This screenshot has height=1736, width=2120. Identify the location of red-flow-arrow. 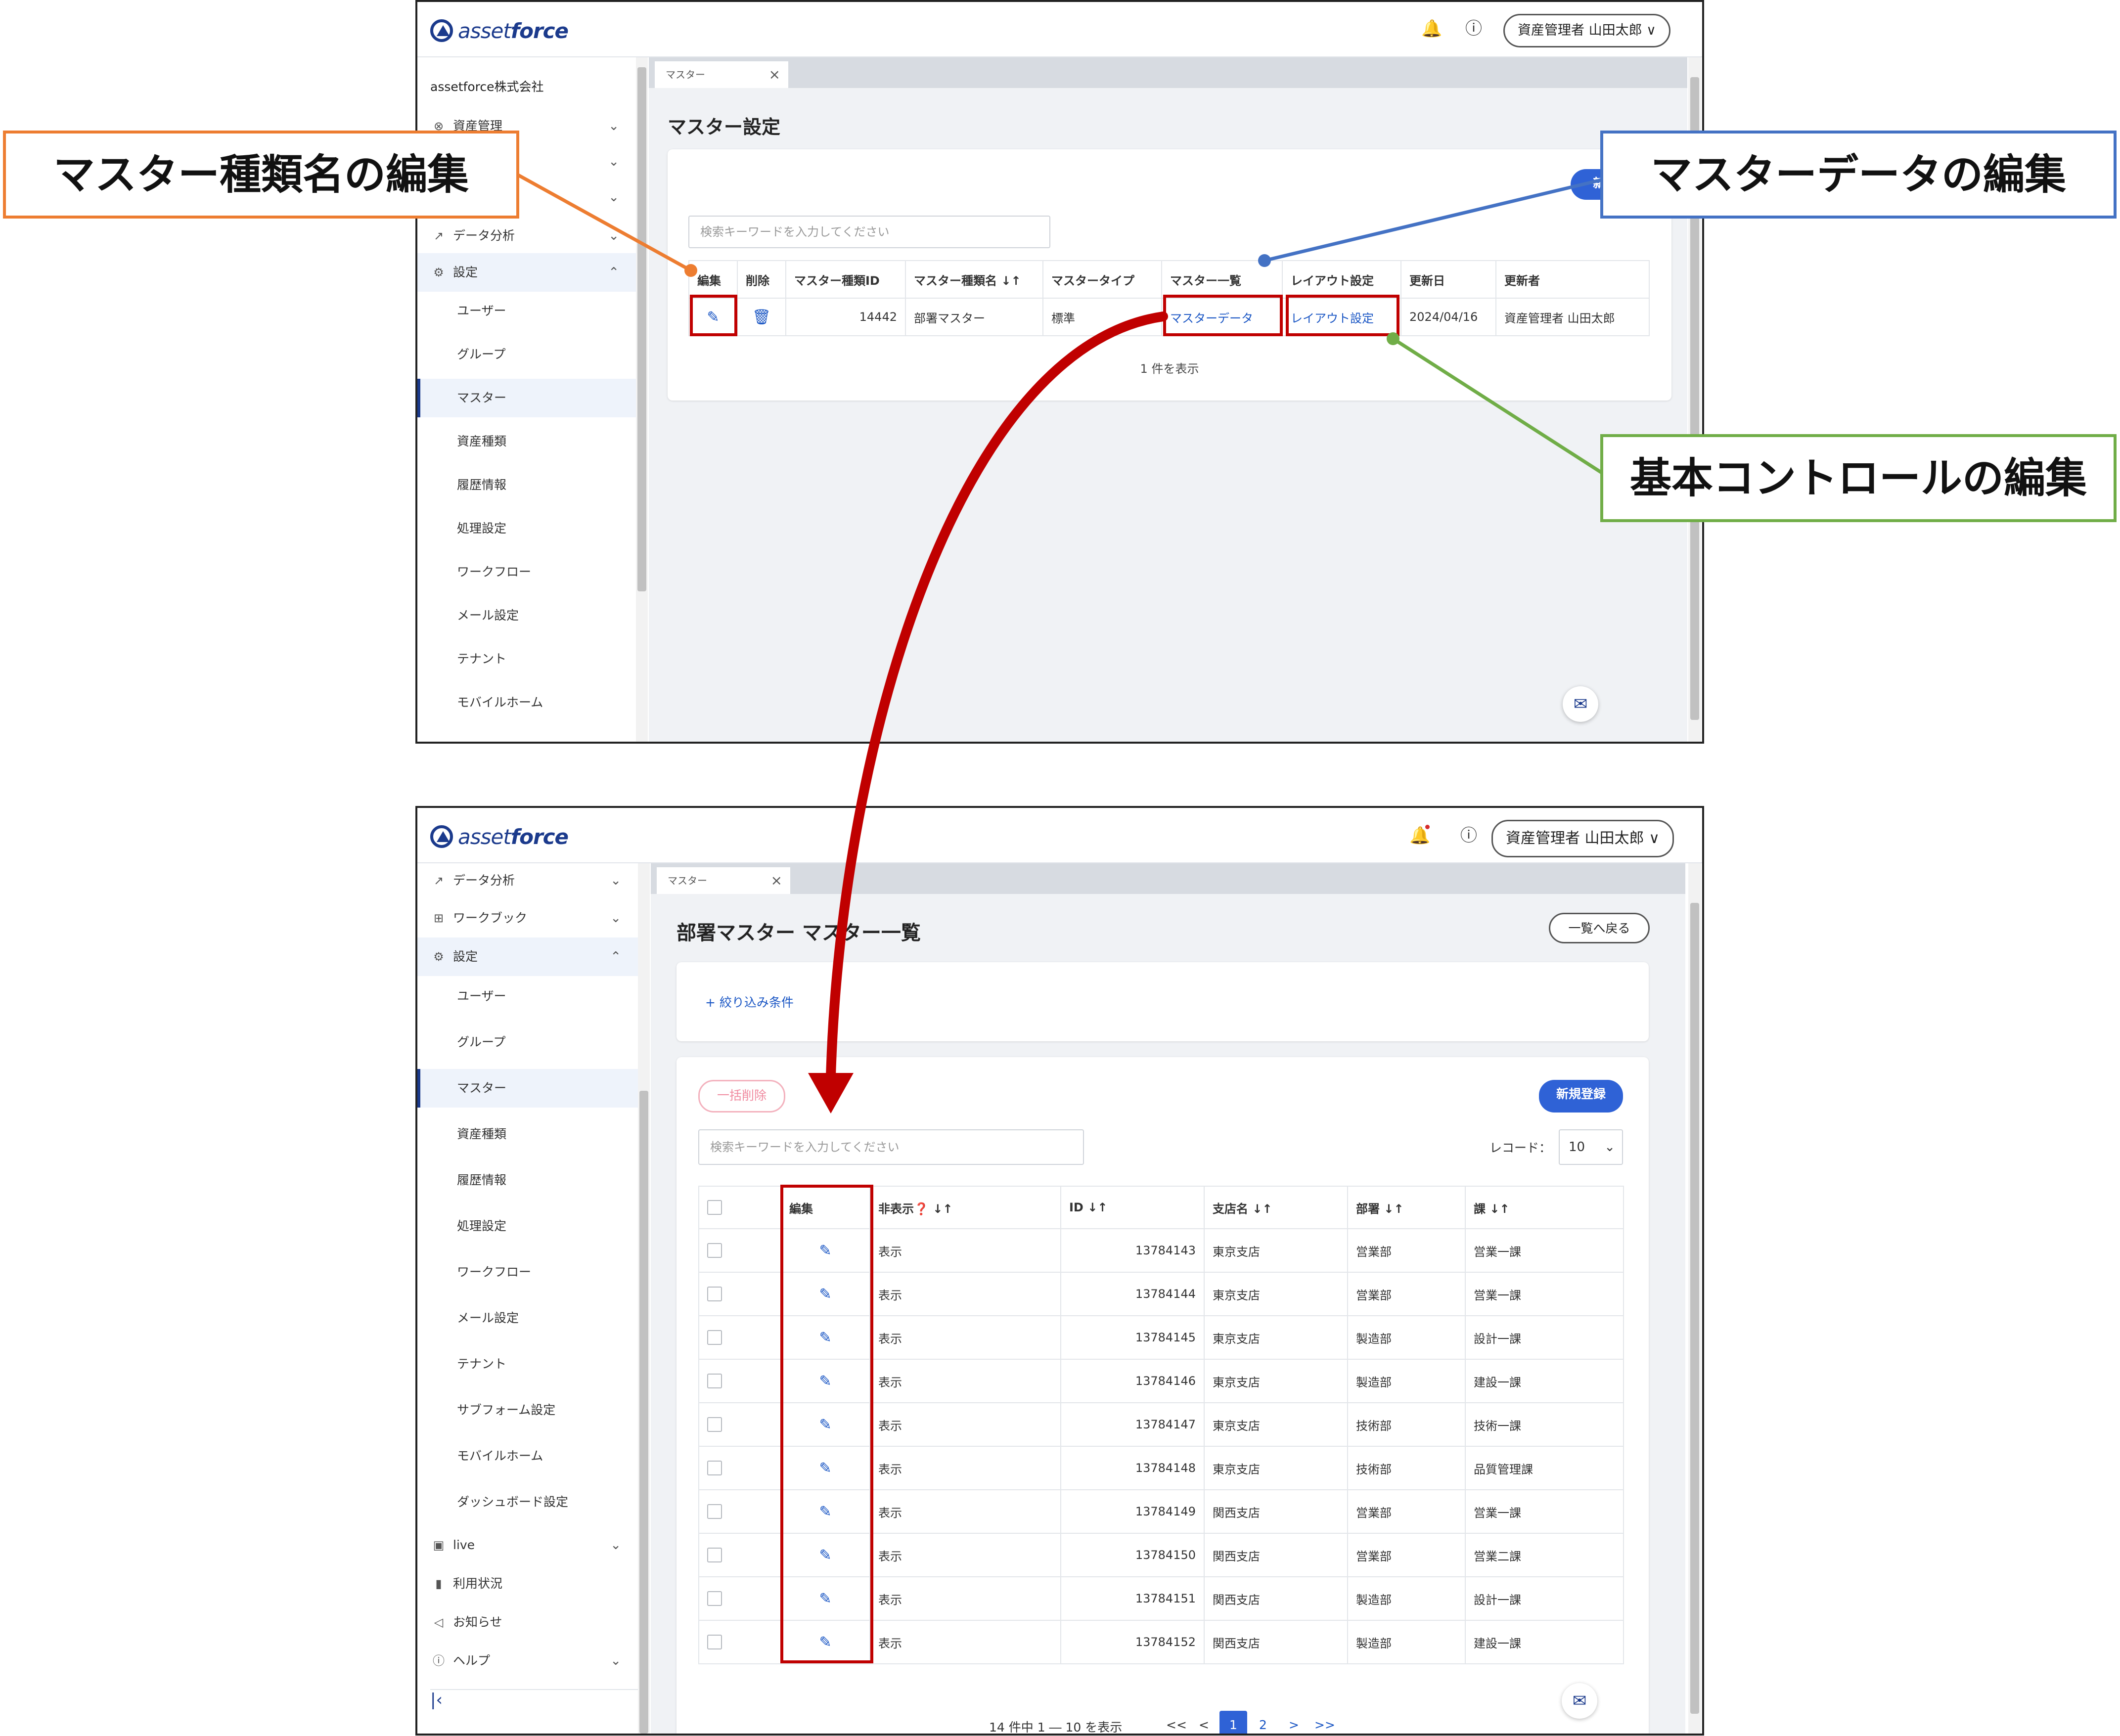
(997, 697).